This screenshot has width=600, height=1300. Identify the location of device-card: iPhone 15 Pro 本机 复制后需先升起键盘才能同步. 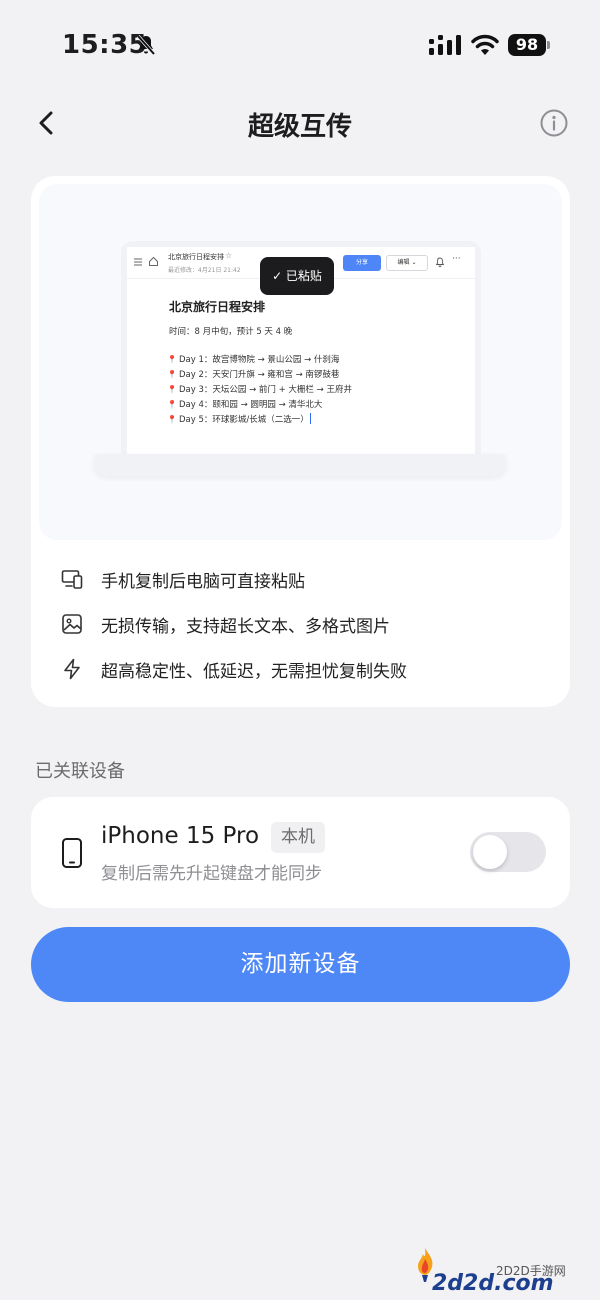
(300, 852).